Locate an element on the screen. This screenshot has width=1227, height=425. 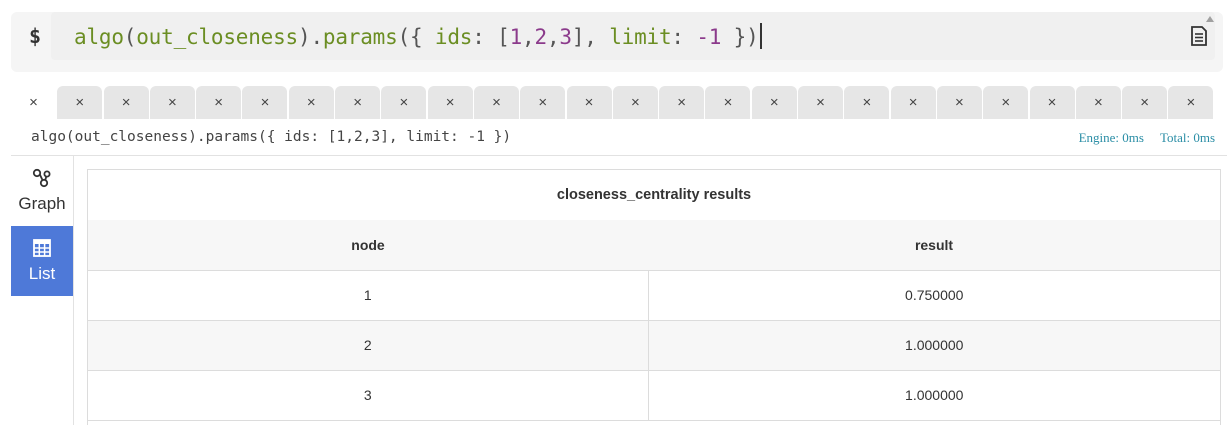
table-row: 1 0.750000 is located at coordinates (654, 295).